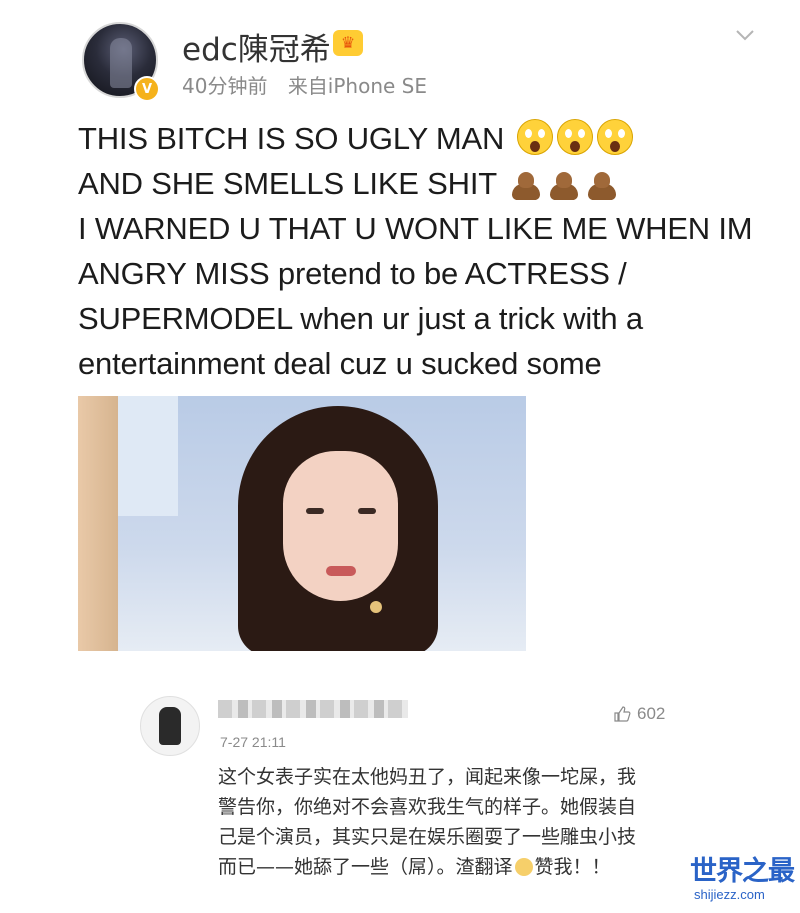  Describe the element at coordinates (360, 318) in the screenshot. I see `post-line: SUPERMODEL when ur just a trick with a` at that location.